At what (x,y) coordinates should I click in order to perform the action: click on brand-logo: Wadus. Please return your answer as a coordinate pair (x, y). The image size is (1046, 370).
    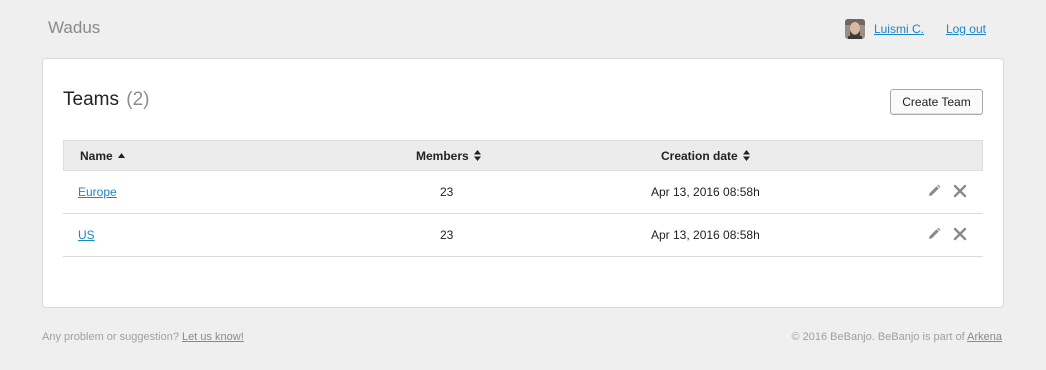
    Looking at the image, I should click on (74, 28).